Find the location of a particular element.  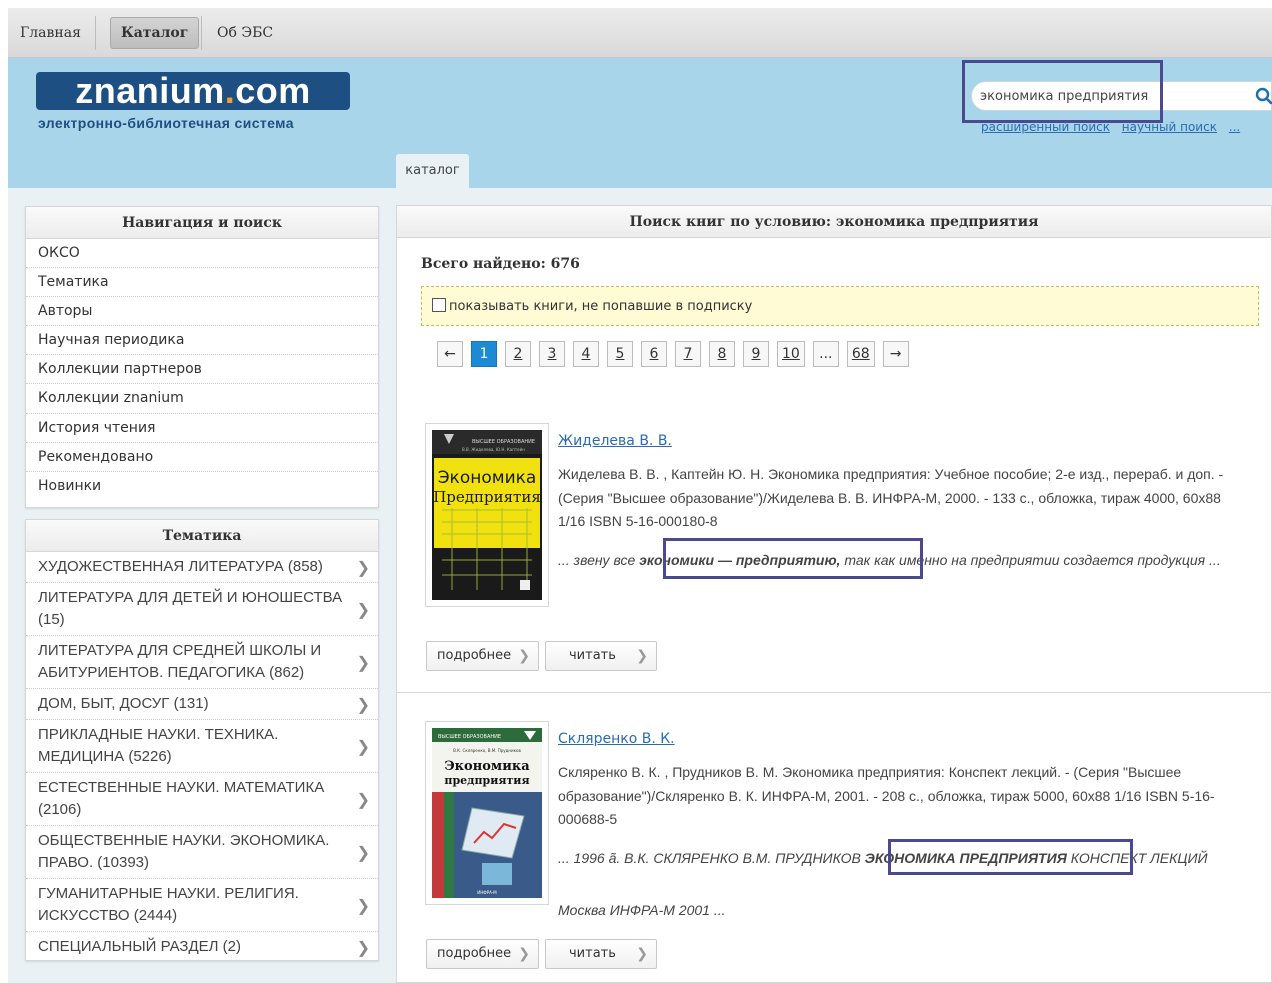

site-logo: znanium.com is located at coordinates (193, 91).